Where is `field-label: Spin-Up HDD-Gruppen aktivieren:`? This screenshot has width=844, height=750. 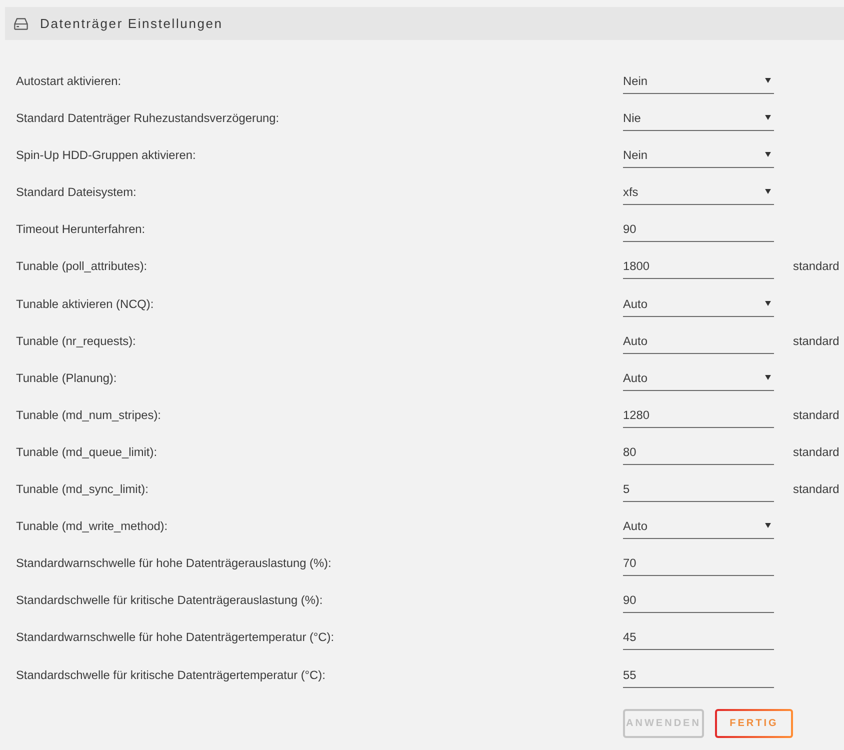 field-label: Spin-Up HDD-Gruppen aktivieren: is located at coordinates (106, 154).